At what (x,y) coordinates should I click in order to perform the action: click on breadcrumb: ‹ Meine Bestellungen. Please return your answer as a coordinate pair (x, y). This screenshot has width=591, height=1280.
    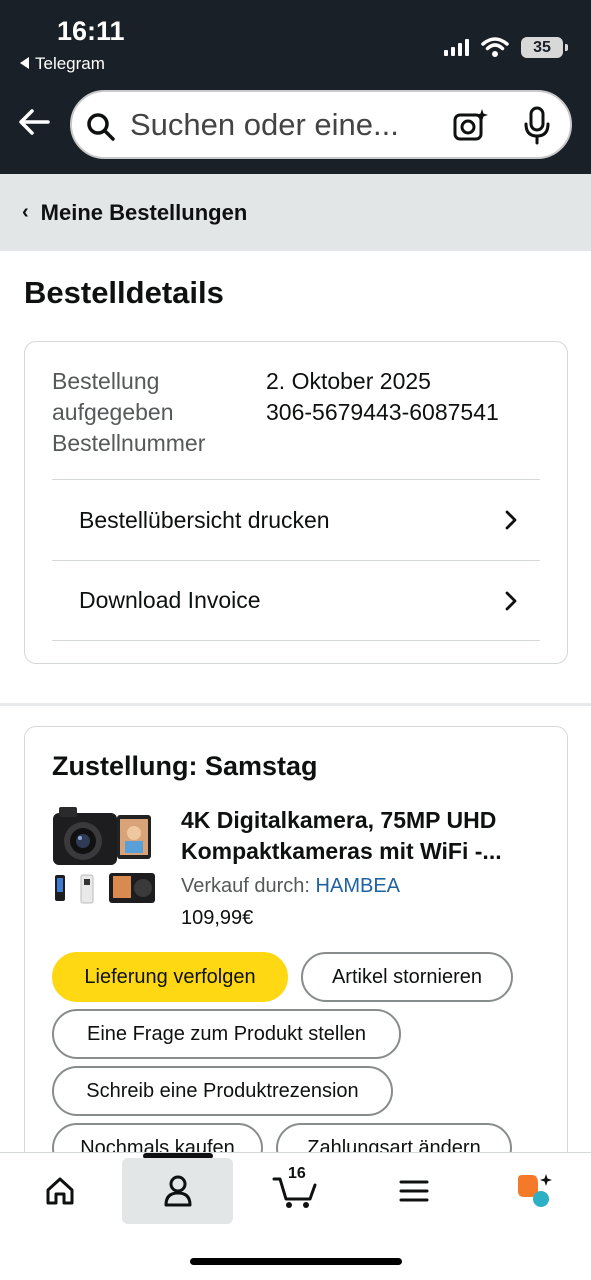
    Looking at the image, I should click on (295, 212).